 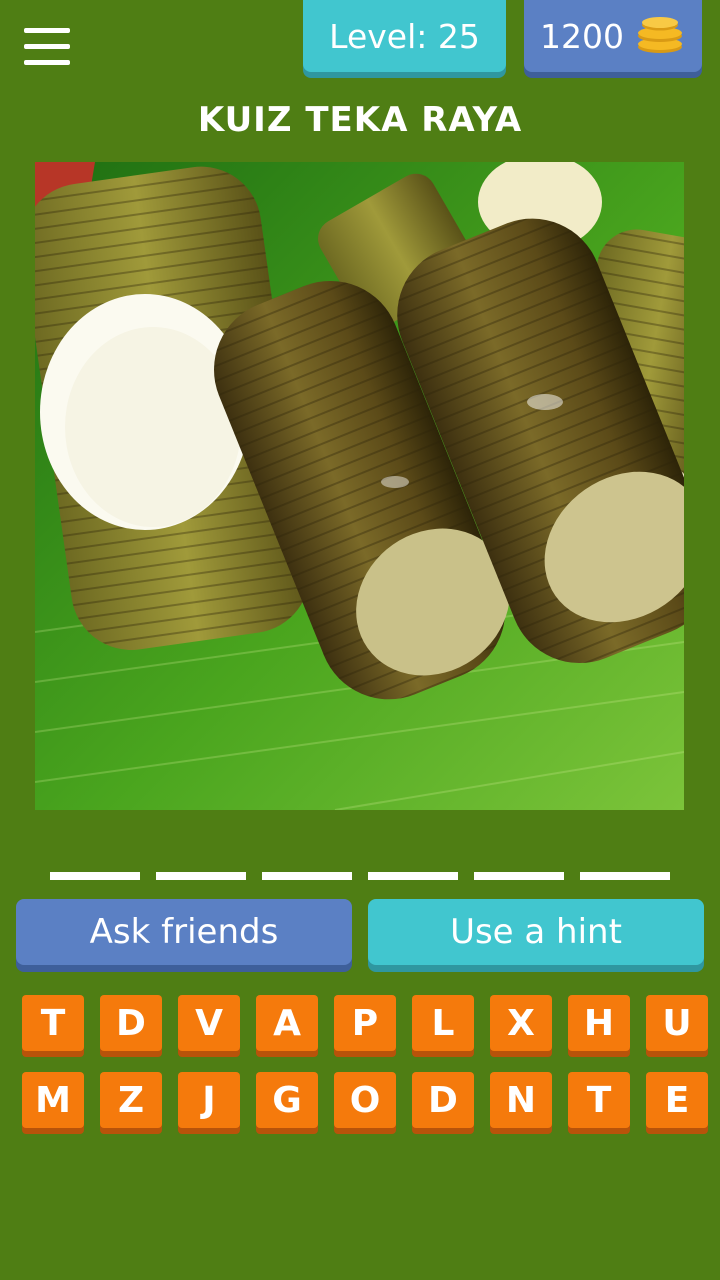 I want to click on letter-key: V, so click(x=209, y=1023).